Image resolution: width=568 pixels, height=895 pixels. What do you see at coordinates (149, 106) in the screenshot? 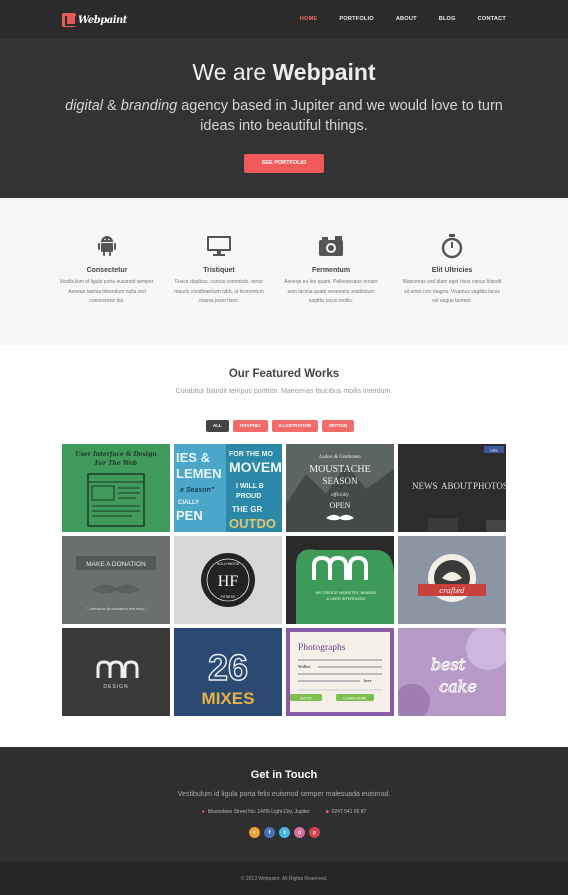
I see `tagline-branding: branding` at bounding box center [149, 106].